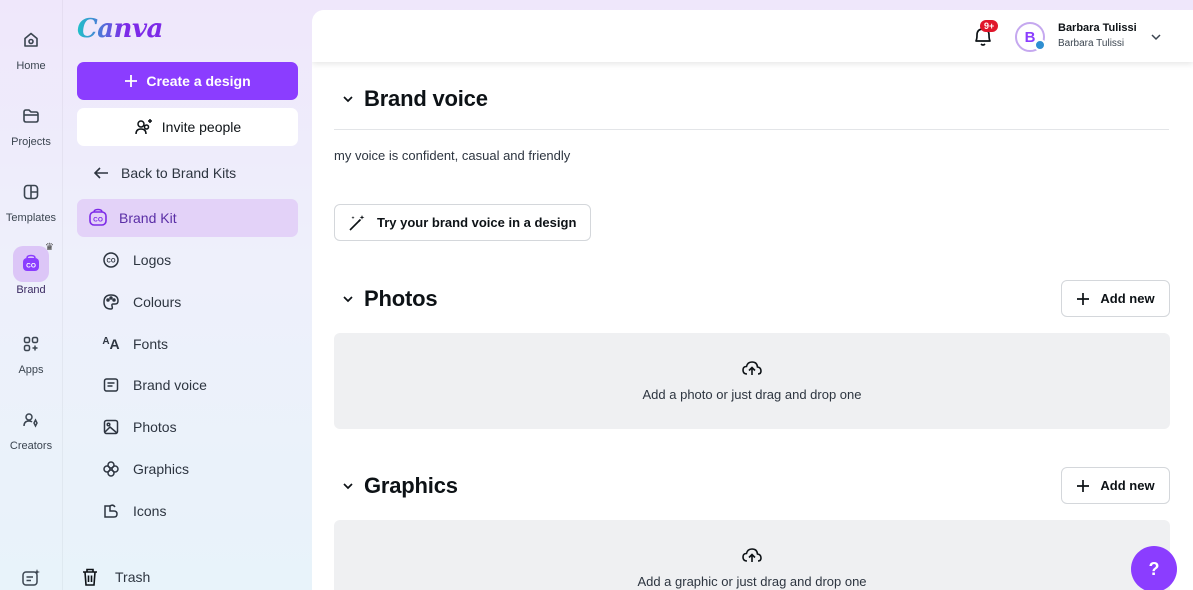 Image resolution: width=1193 pixels, height=590 pixels. What do you see at coordinates (477, 222) in the screenshot?
I see `try-brand-voice-label: Try your brand voice in a design` at bounding box center [477, 222].